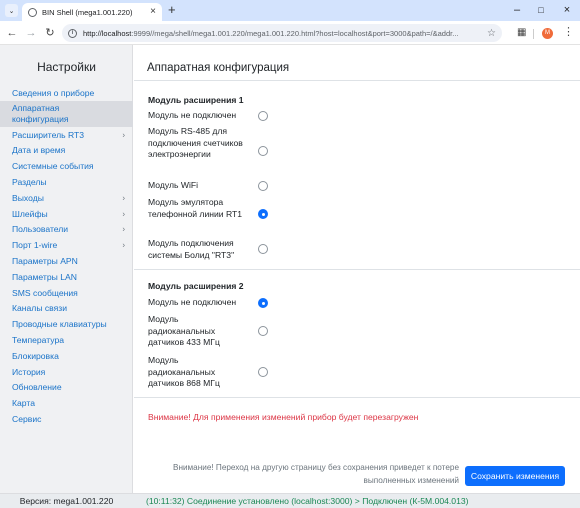 The image size is (580, 508). What do you see at coordinates (66, 419) in the screenshot?
I see `sidebar-item: Сервис` at bounding box center [66, 419].